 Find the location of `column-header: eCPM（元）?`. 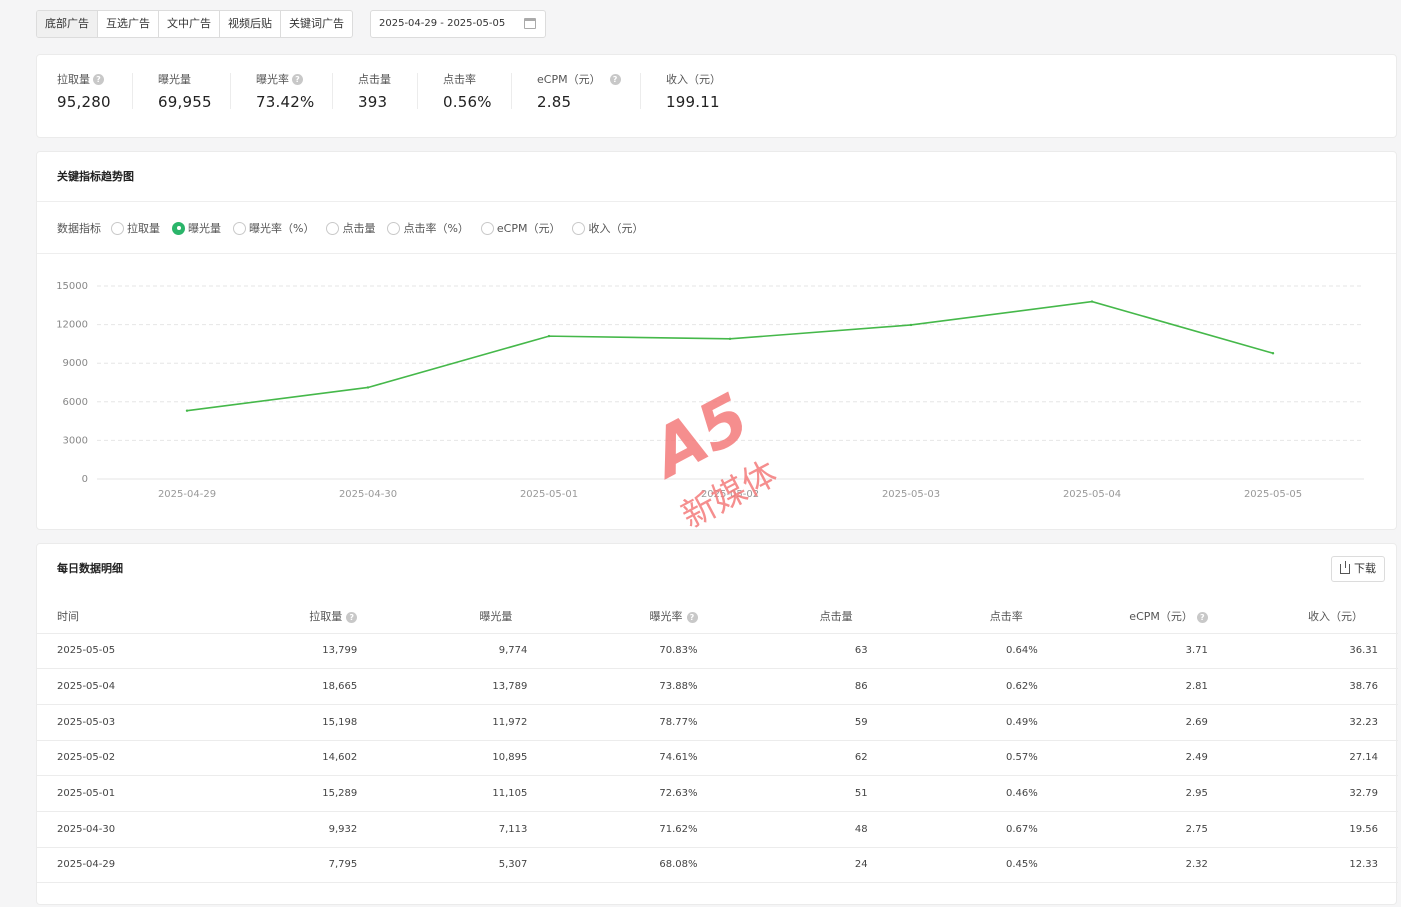

column-header: eCPM（元）? is located at coordinates (1142, 616).